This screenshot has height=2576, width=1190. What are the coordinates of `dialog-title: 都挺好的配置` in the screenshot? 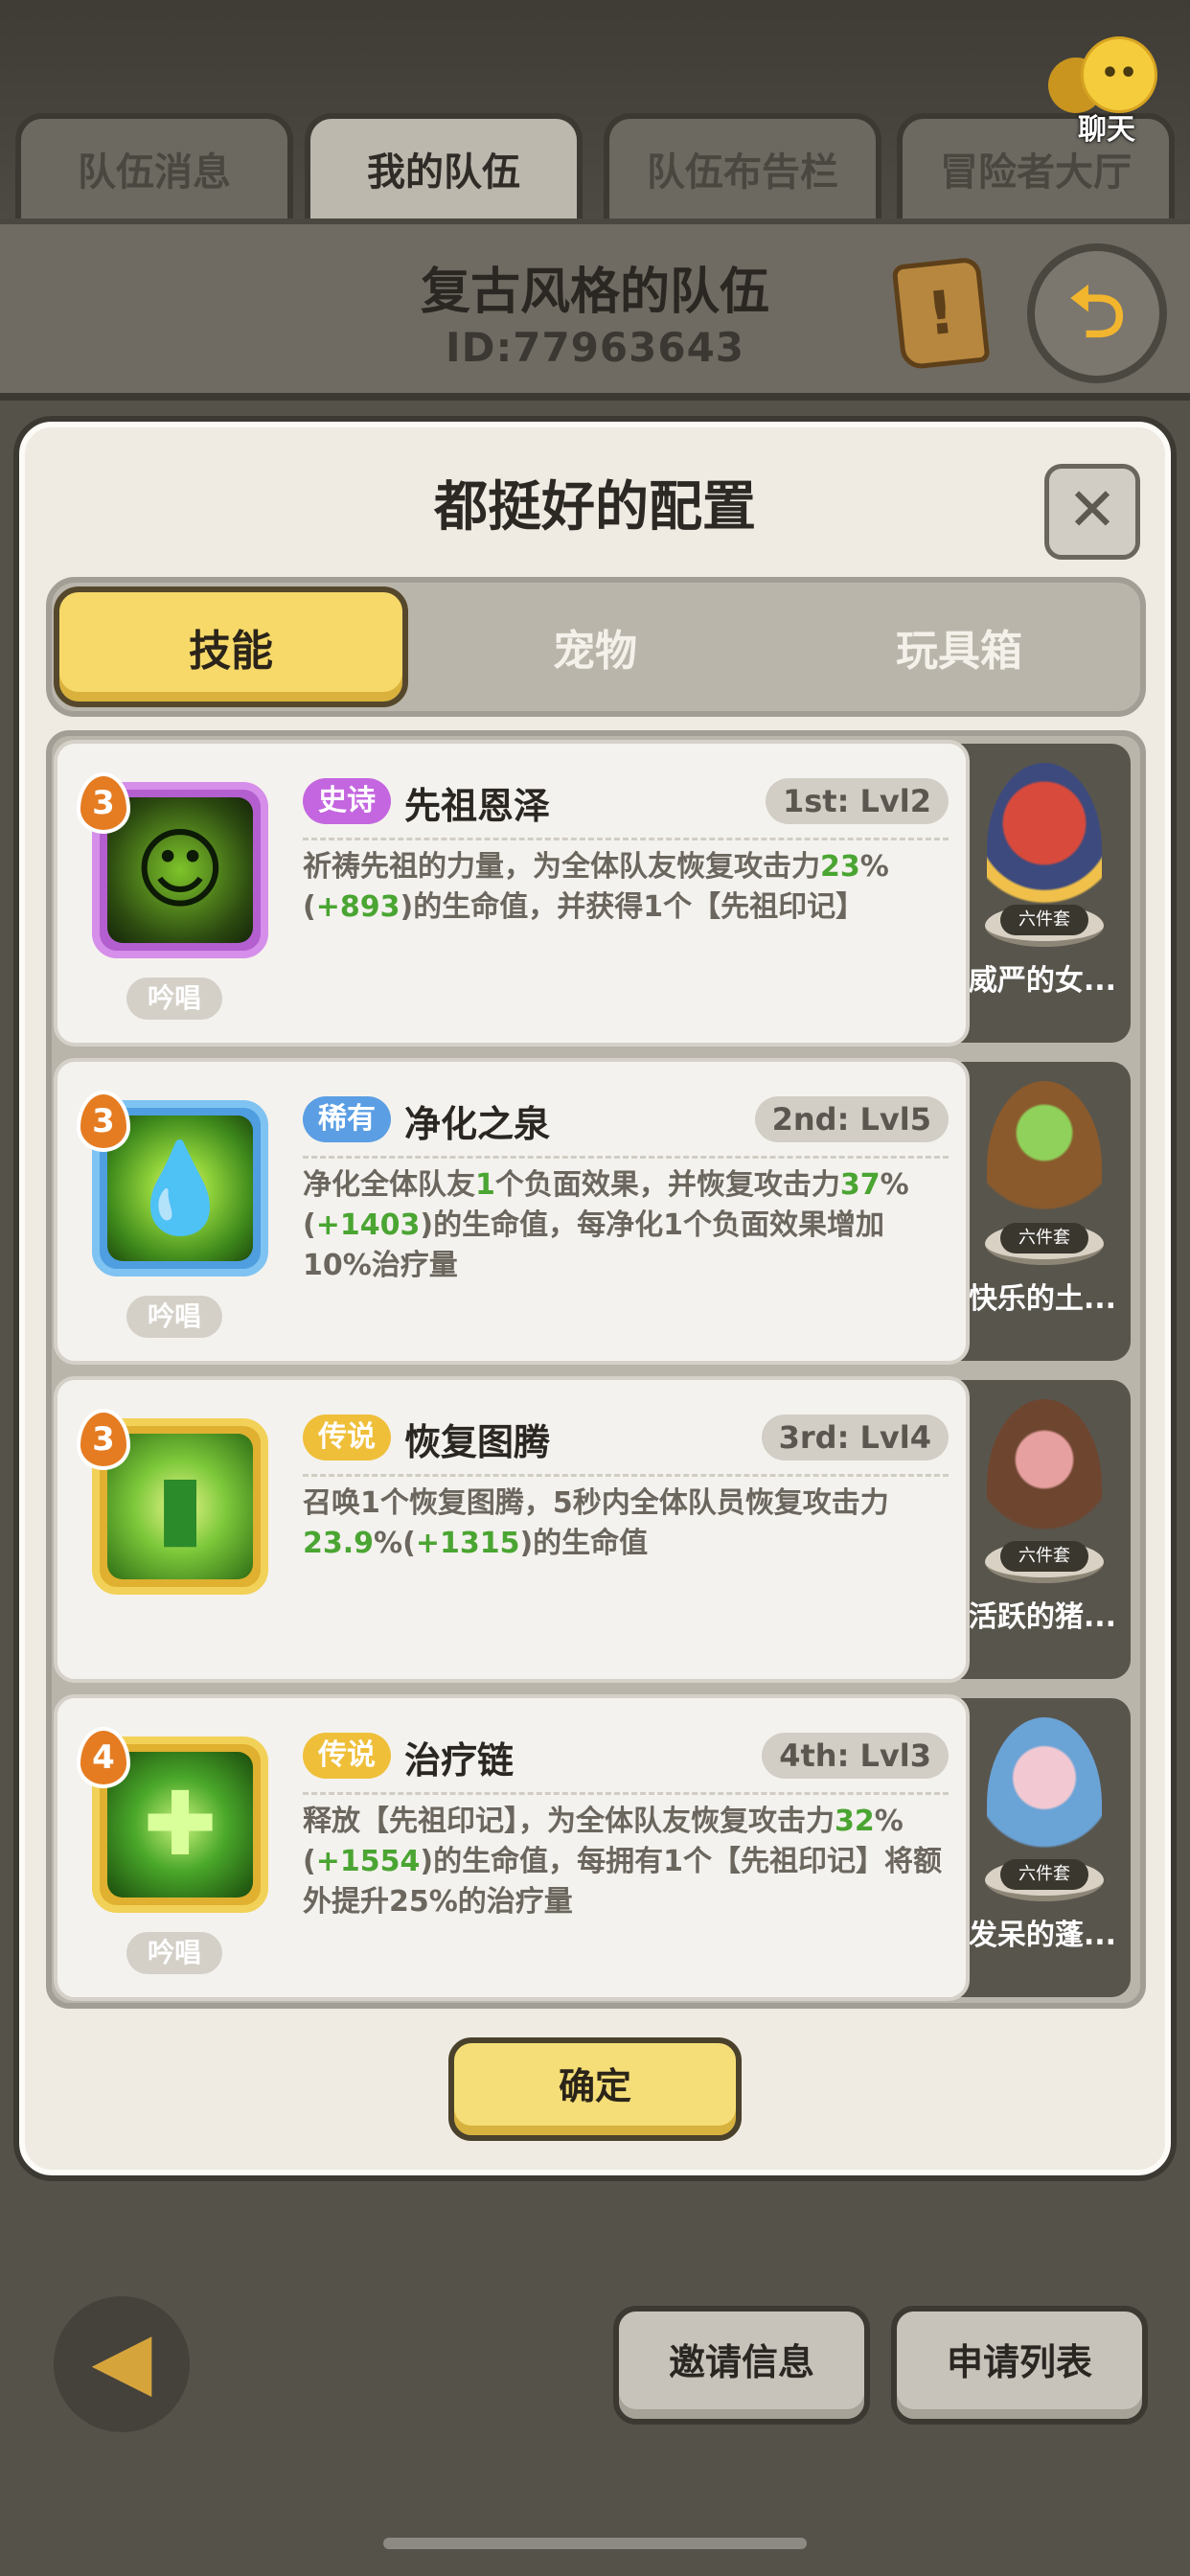 It's located at (595, 508).